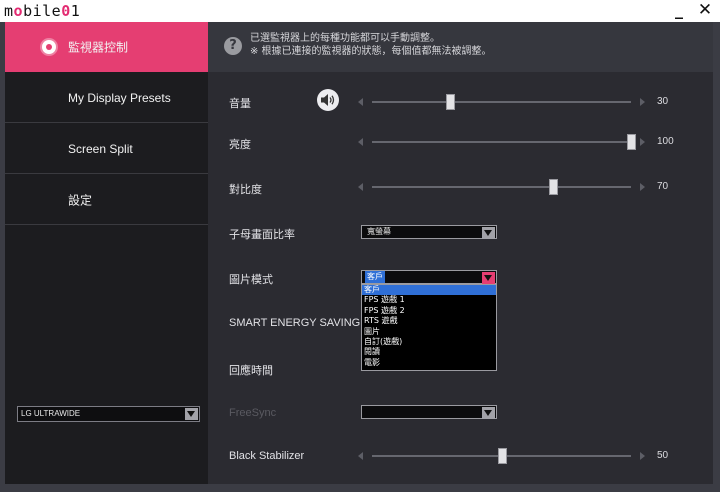 This screenshot has width=720, height=492. What do you see at coordinates (262, 234) in the screenshot?
I see `aspect-ratio-label: 子母畫面比率` at bounding box center [262, 234].